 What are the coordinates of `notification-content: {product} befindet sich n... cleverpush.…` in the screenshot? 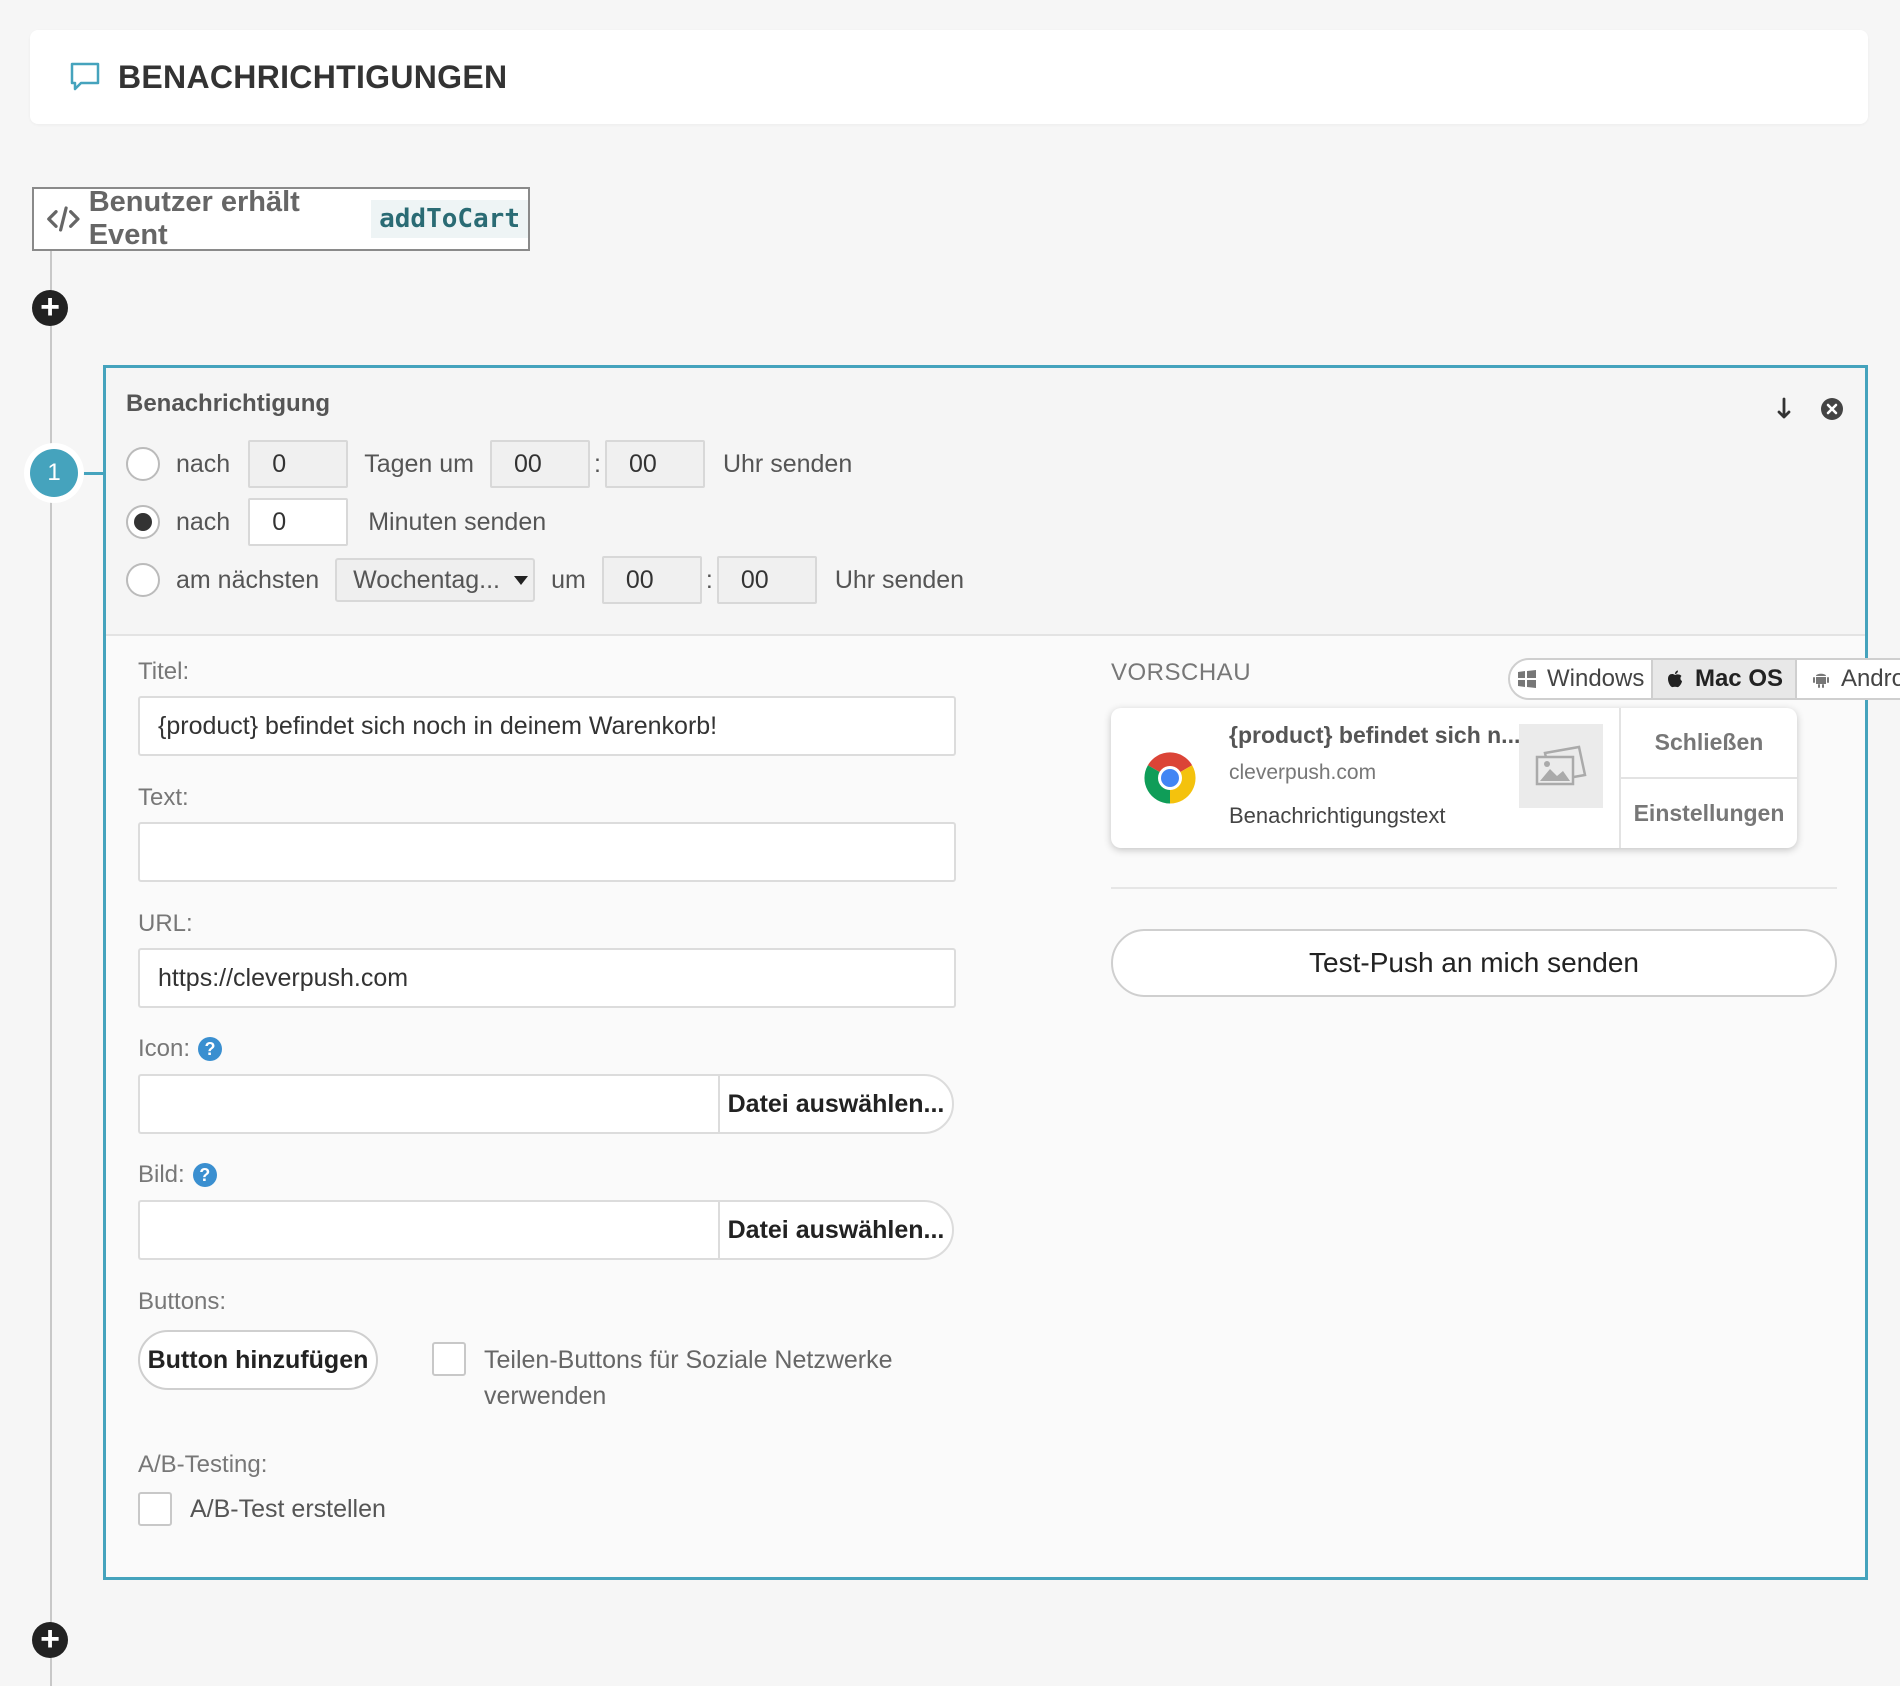 It's located at (1375, 778).